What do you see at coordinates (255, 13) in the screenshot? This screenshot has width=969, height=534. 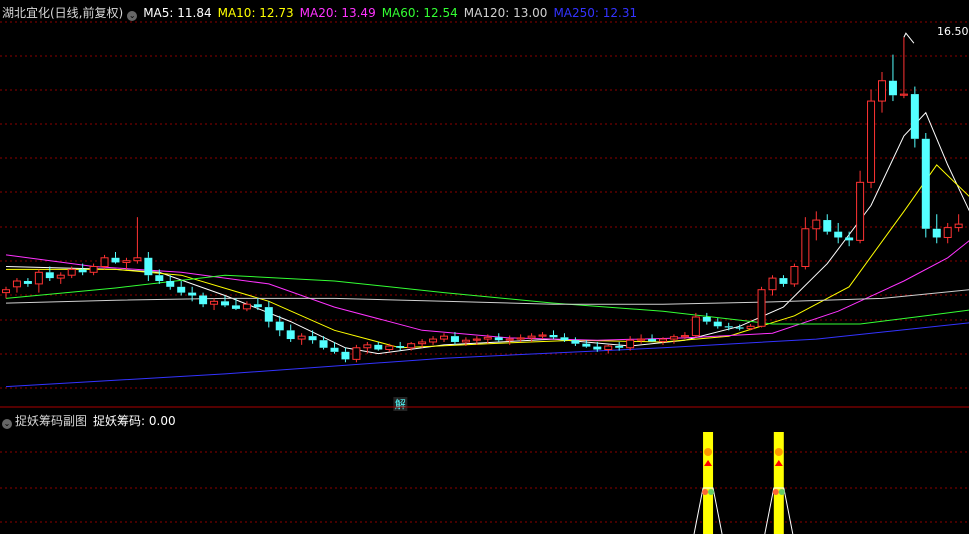 I see `ma-legend-item: MA10: 12.73` at bounding box center [255, 13].